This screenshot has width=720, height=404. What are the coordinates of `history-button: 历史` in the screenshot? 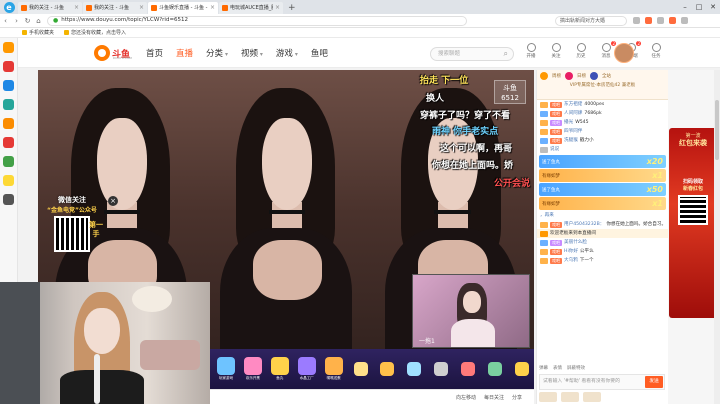 It's located at (581, 51).